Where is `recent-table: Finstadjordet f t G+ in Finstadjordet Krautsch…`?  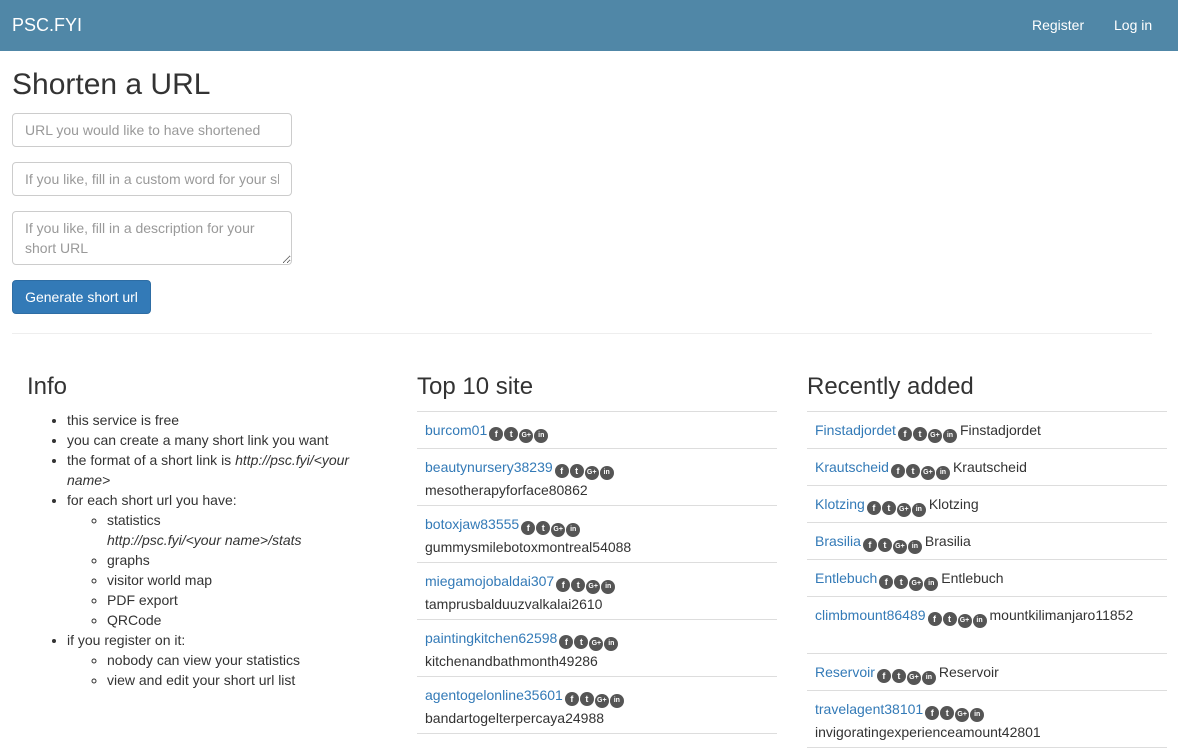
recent-table: Finstadjordet f t G+ in Finstadjordet Krautsch… is located at coordinates (987, 579).